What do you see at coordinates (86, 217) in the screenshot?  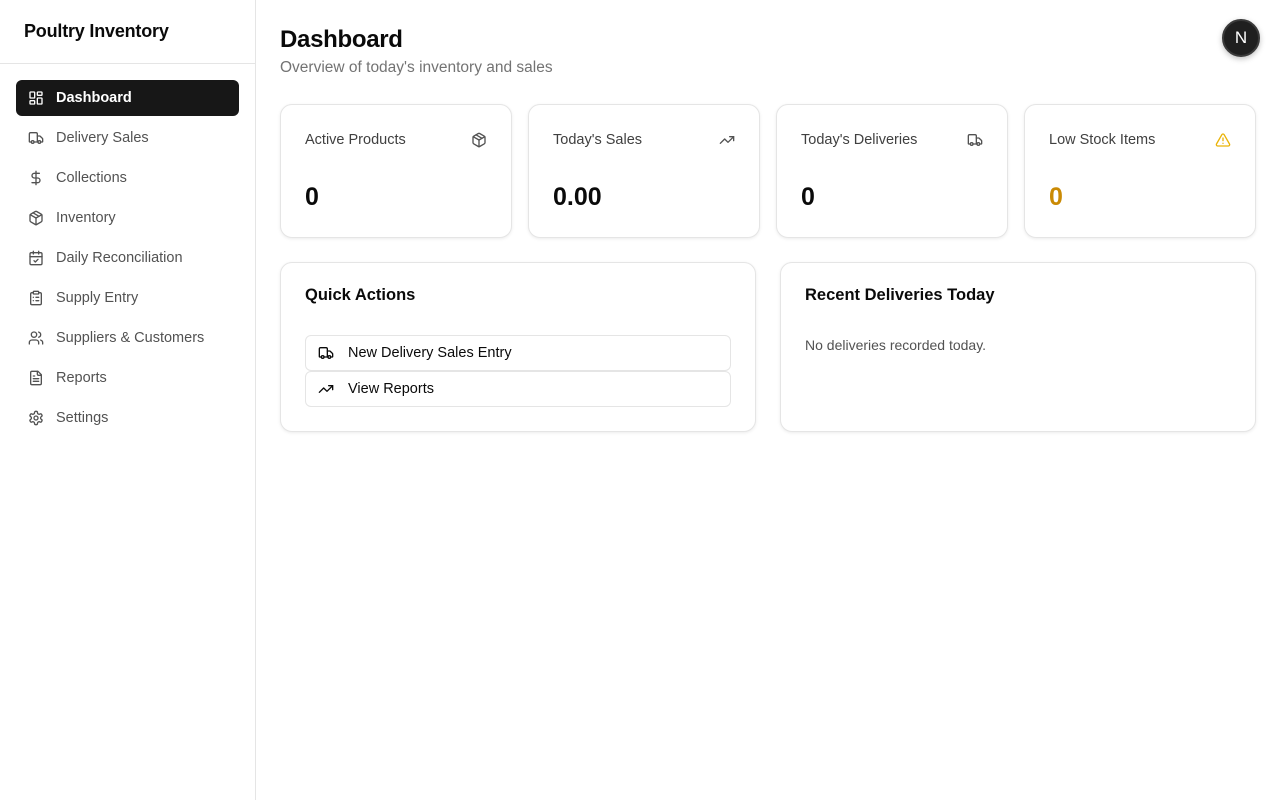 I see `sidebar-item-label: Inventory` at bounding box center [86, 217].